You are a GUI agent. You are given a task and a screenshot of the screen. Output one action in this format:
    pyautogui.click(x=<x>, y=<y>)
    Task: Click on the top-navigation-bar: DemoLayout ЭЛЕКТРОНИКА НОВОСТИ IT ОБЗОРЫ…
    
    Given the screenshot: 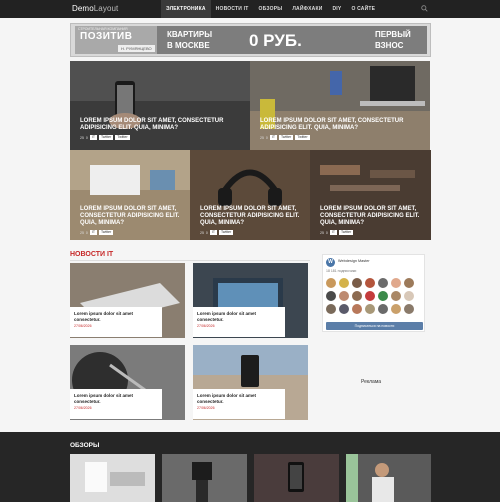 What is the action you would take?
    pyautogui.click(x=250, y=9)
    